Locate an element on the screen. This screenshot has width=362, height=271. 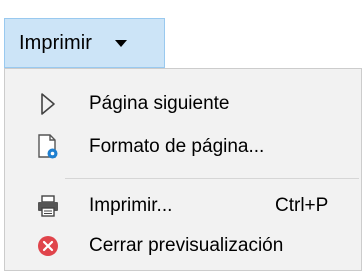
menu-separator is located at coordinates (212, 178).